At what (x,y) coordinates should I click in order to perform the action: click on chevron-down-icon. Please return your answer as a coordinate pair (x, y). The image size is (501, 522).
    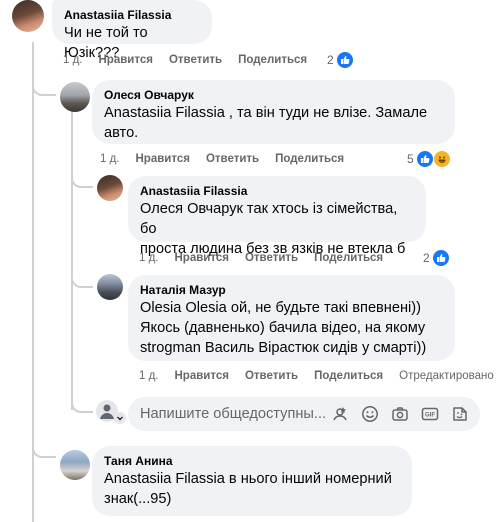
    Looking at the image, I should click on (120, 418).